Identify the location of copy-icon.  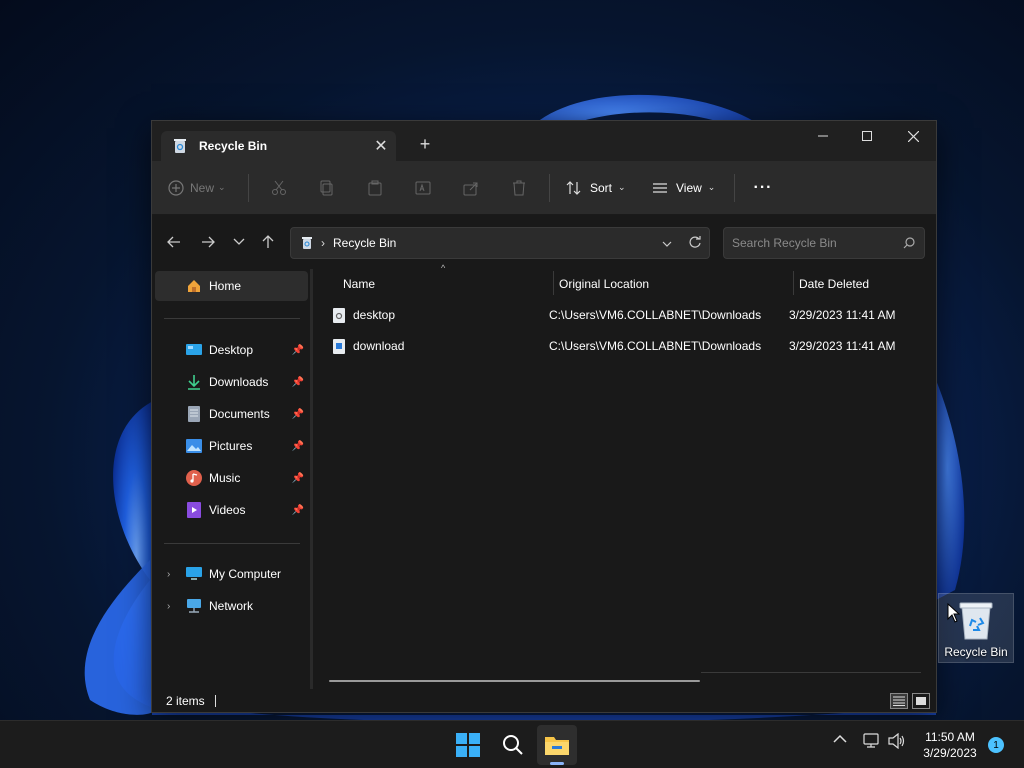
(326, 187).